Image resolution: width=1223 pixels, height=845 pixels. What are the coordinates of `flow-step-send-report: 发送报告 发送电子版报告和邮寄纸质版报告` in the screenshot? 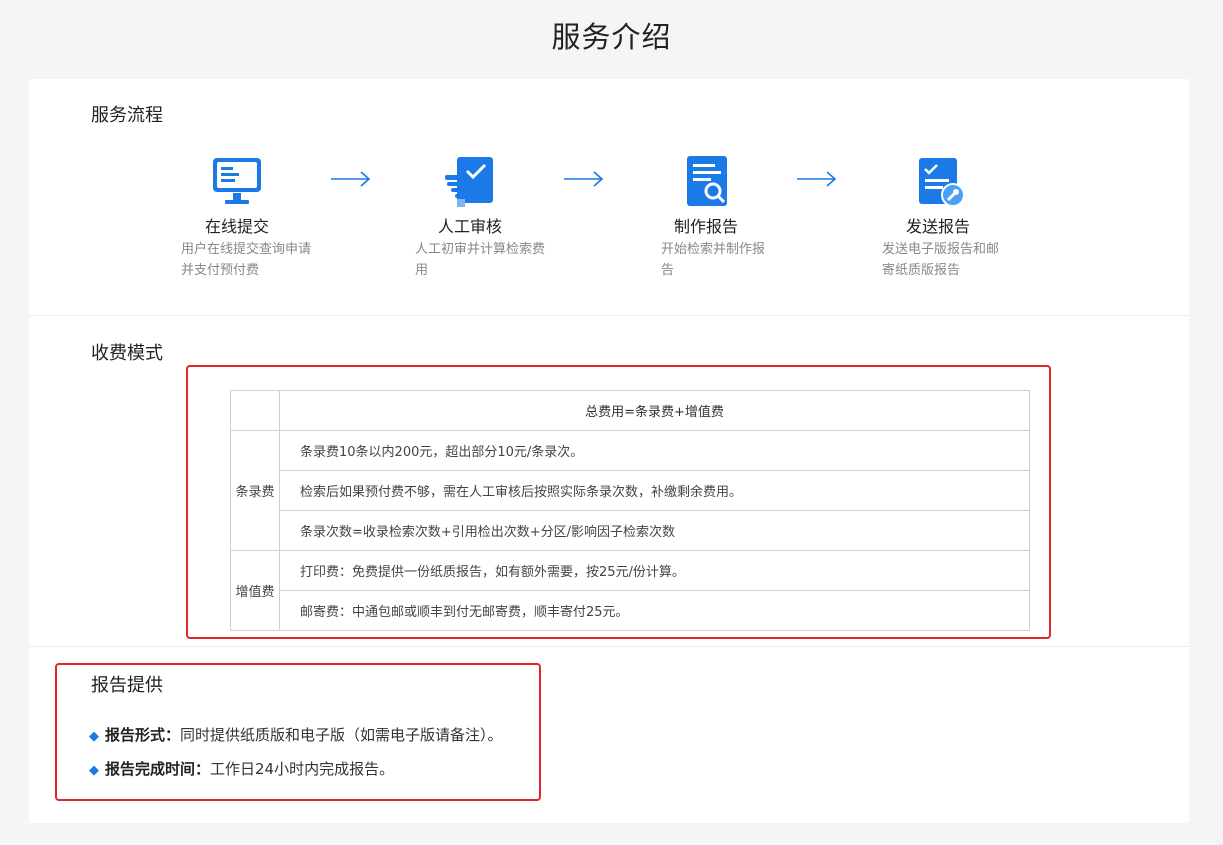 It's located at (956, 220).